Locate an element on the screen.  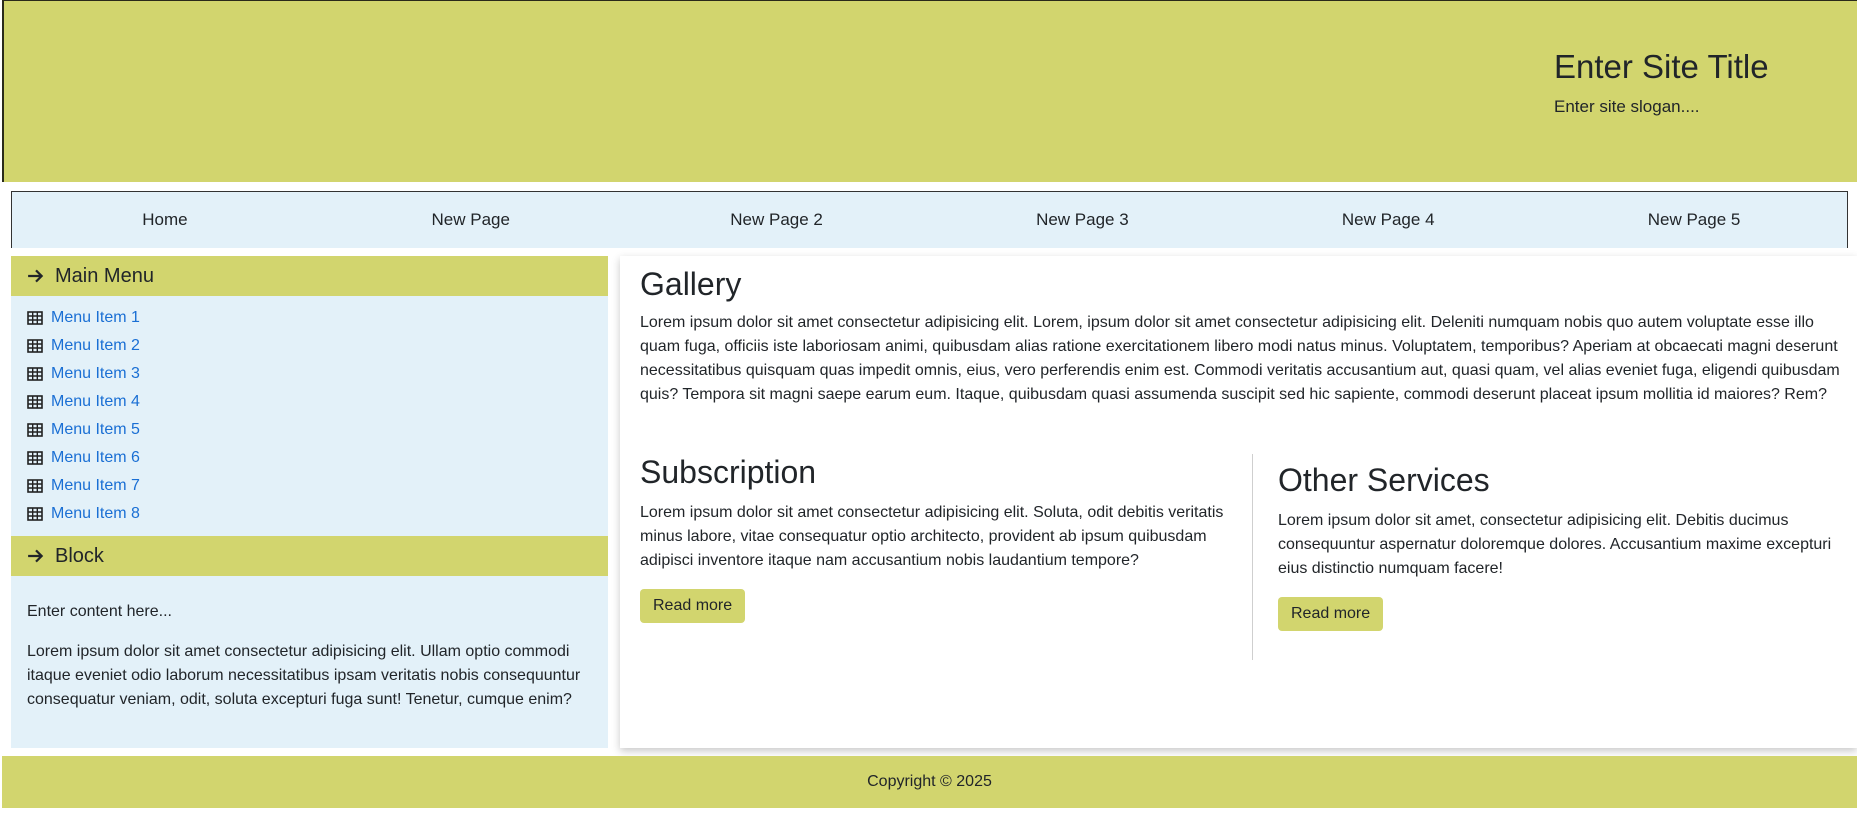
nav-item-new-page-5: New Page 5 is located at coordinates (1694, 220).